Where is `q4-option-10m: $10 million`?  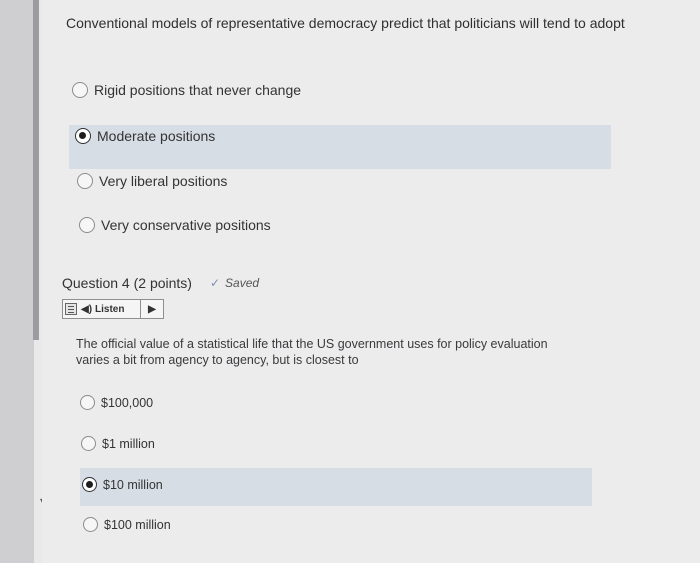 q4-option-10m: $10 million is located at coordinates (122, 484).